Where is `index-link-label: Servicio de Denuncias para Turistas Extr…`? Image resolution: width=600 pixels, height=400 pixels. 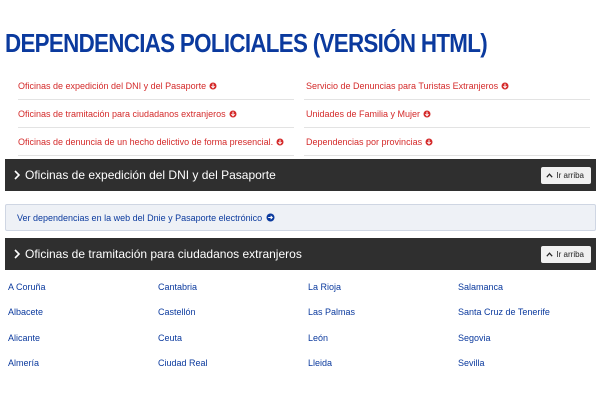 index-link-label: Servicio de Denuncias para Turistas Extr… is located at coordinates (402, 85).